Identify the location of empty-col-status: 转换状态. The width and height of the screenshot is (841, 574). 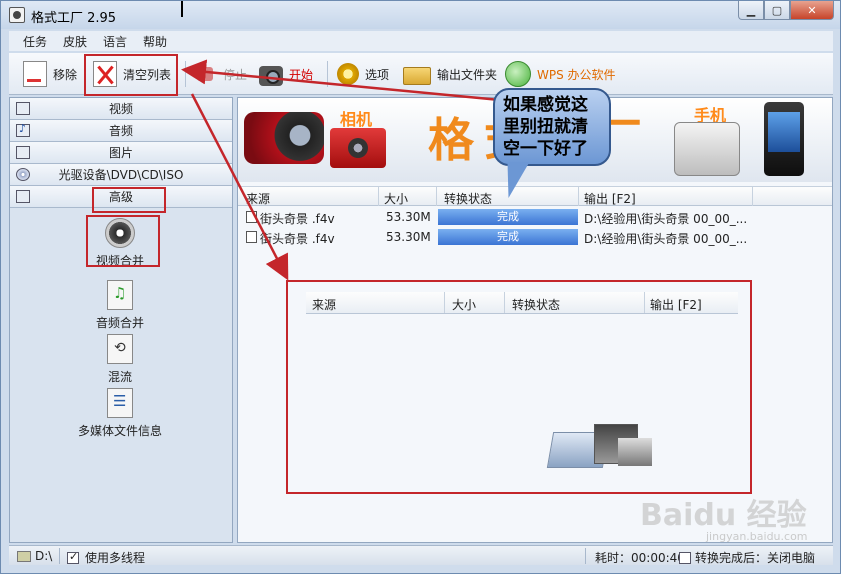
(536, 305).